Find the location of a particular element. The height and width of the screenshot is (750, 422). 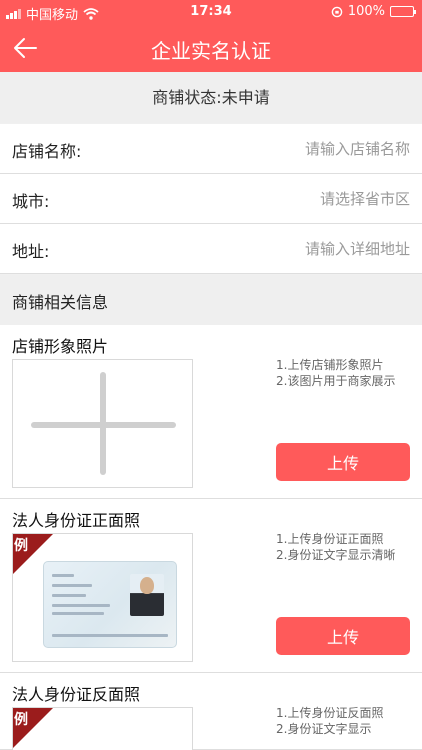

id-back-note-2: 2.身份证文字显示 is located at coordinates (324, 729).